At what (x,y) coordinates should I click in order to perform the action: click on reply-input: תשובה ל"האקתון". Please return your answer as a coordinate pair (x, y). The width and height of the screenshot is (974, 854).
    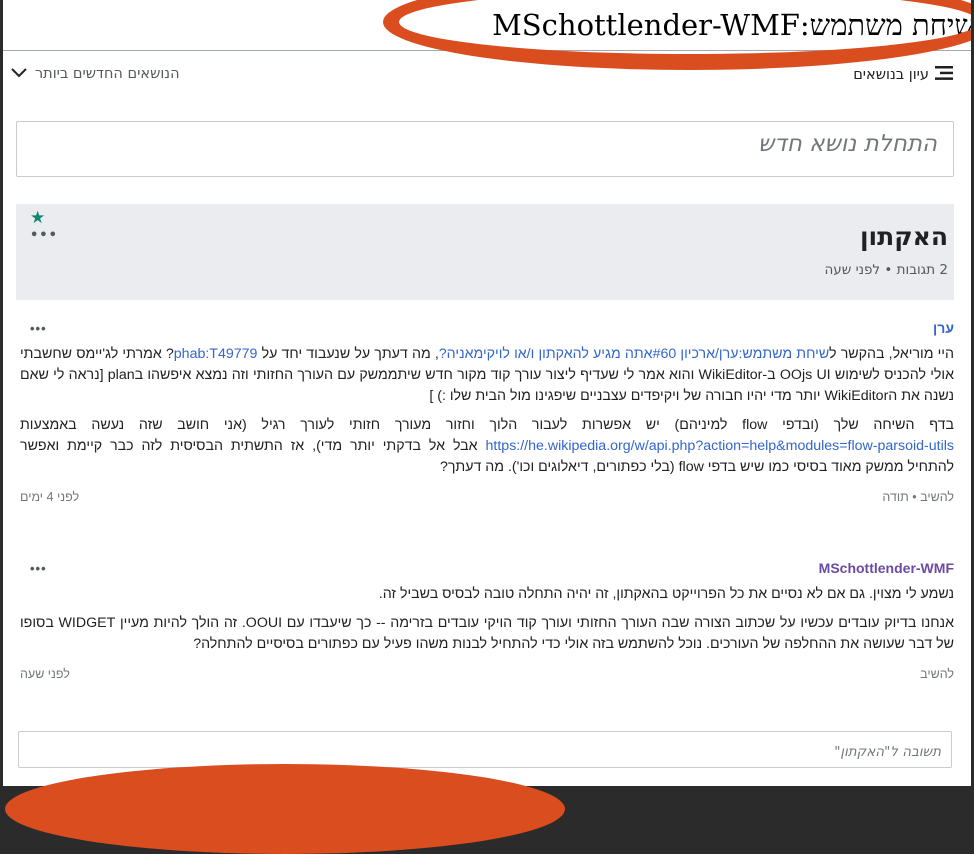
    Looking at the image, I should click on (485, 749).